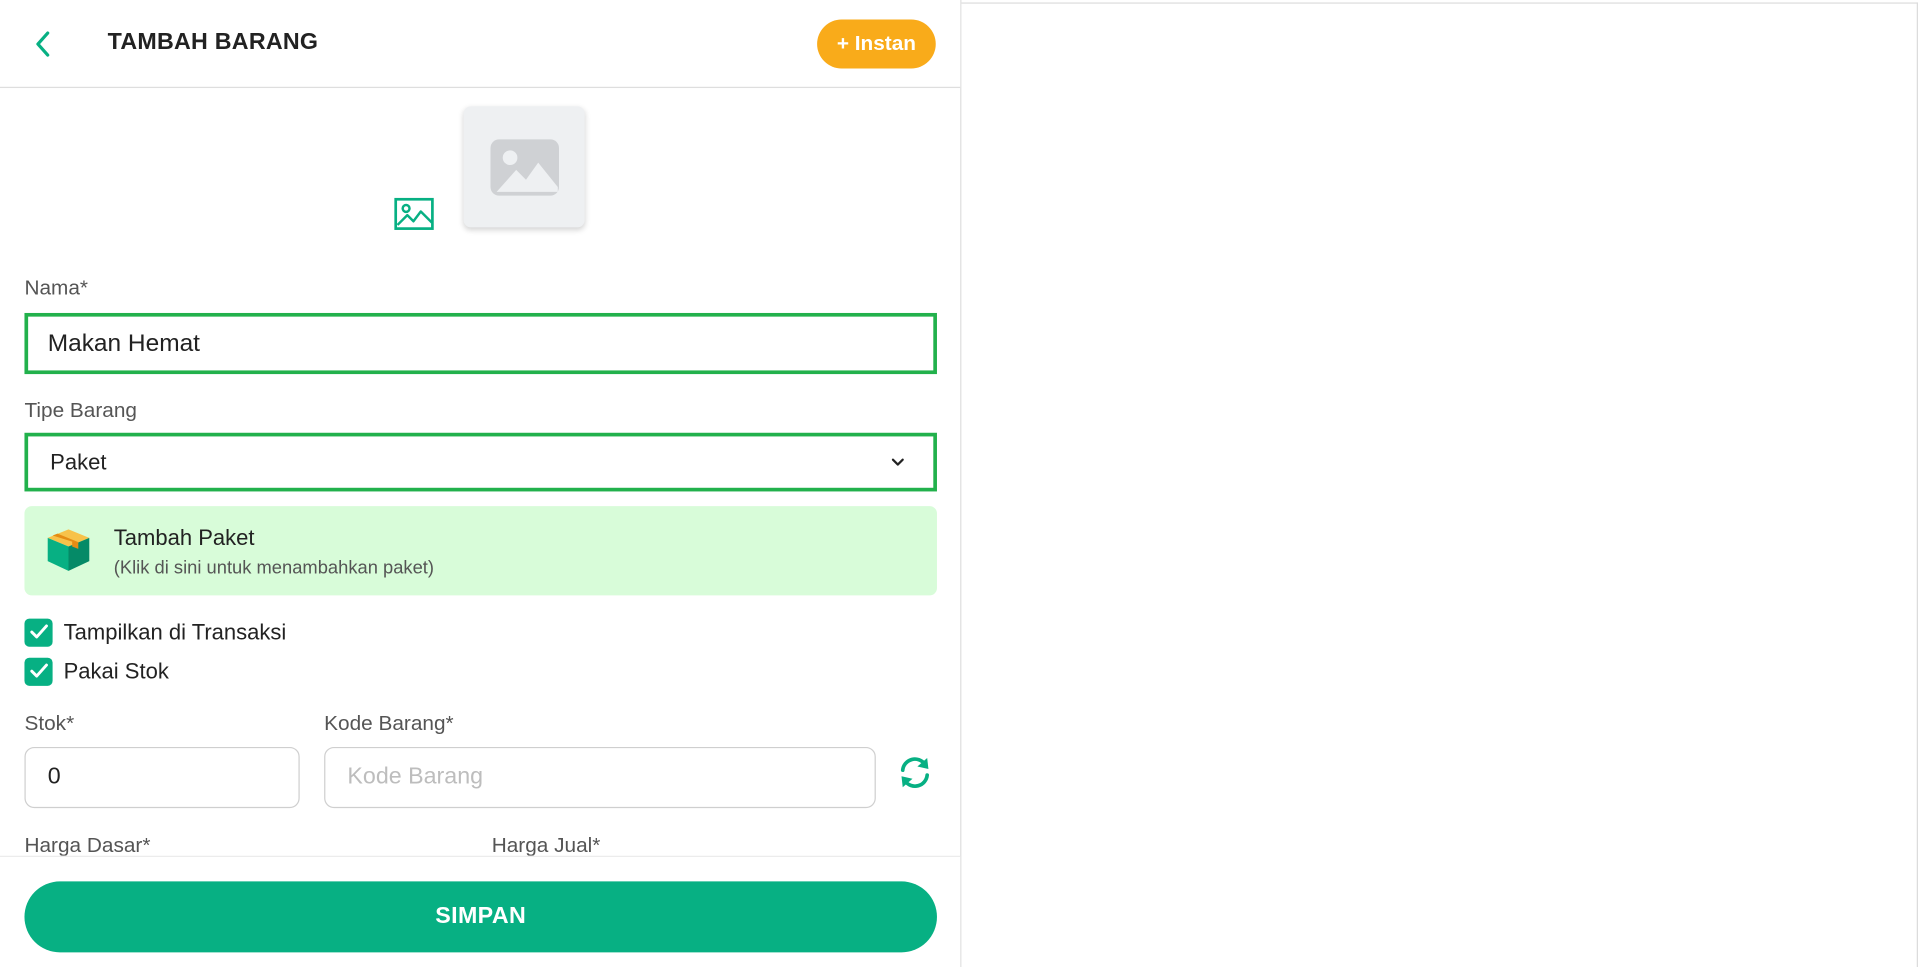 Image resolution: width=1918 pixels, height=967 pixels. I want to click on chevron-left-icon, so click(43, 44).